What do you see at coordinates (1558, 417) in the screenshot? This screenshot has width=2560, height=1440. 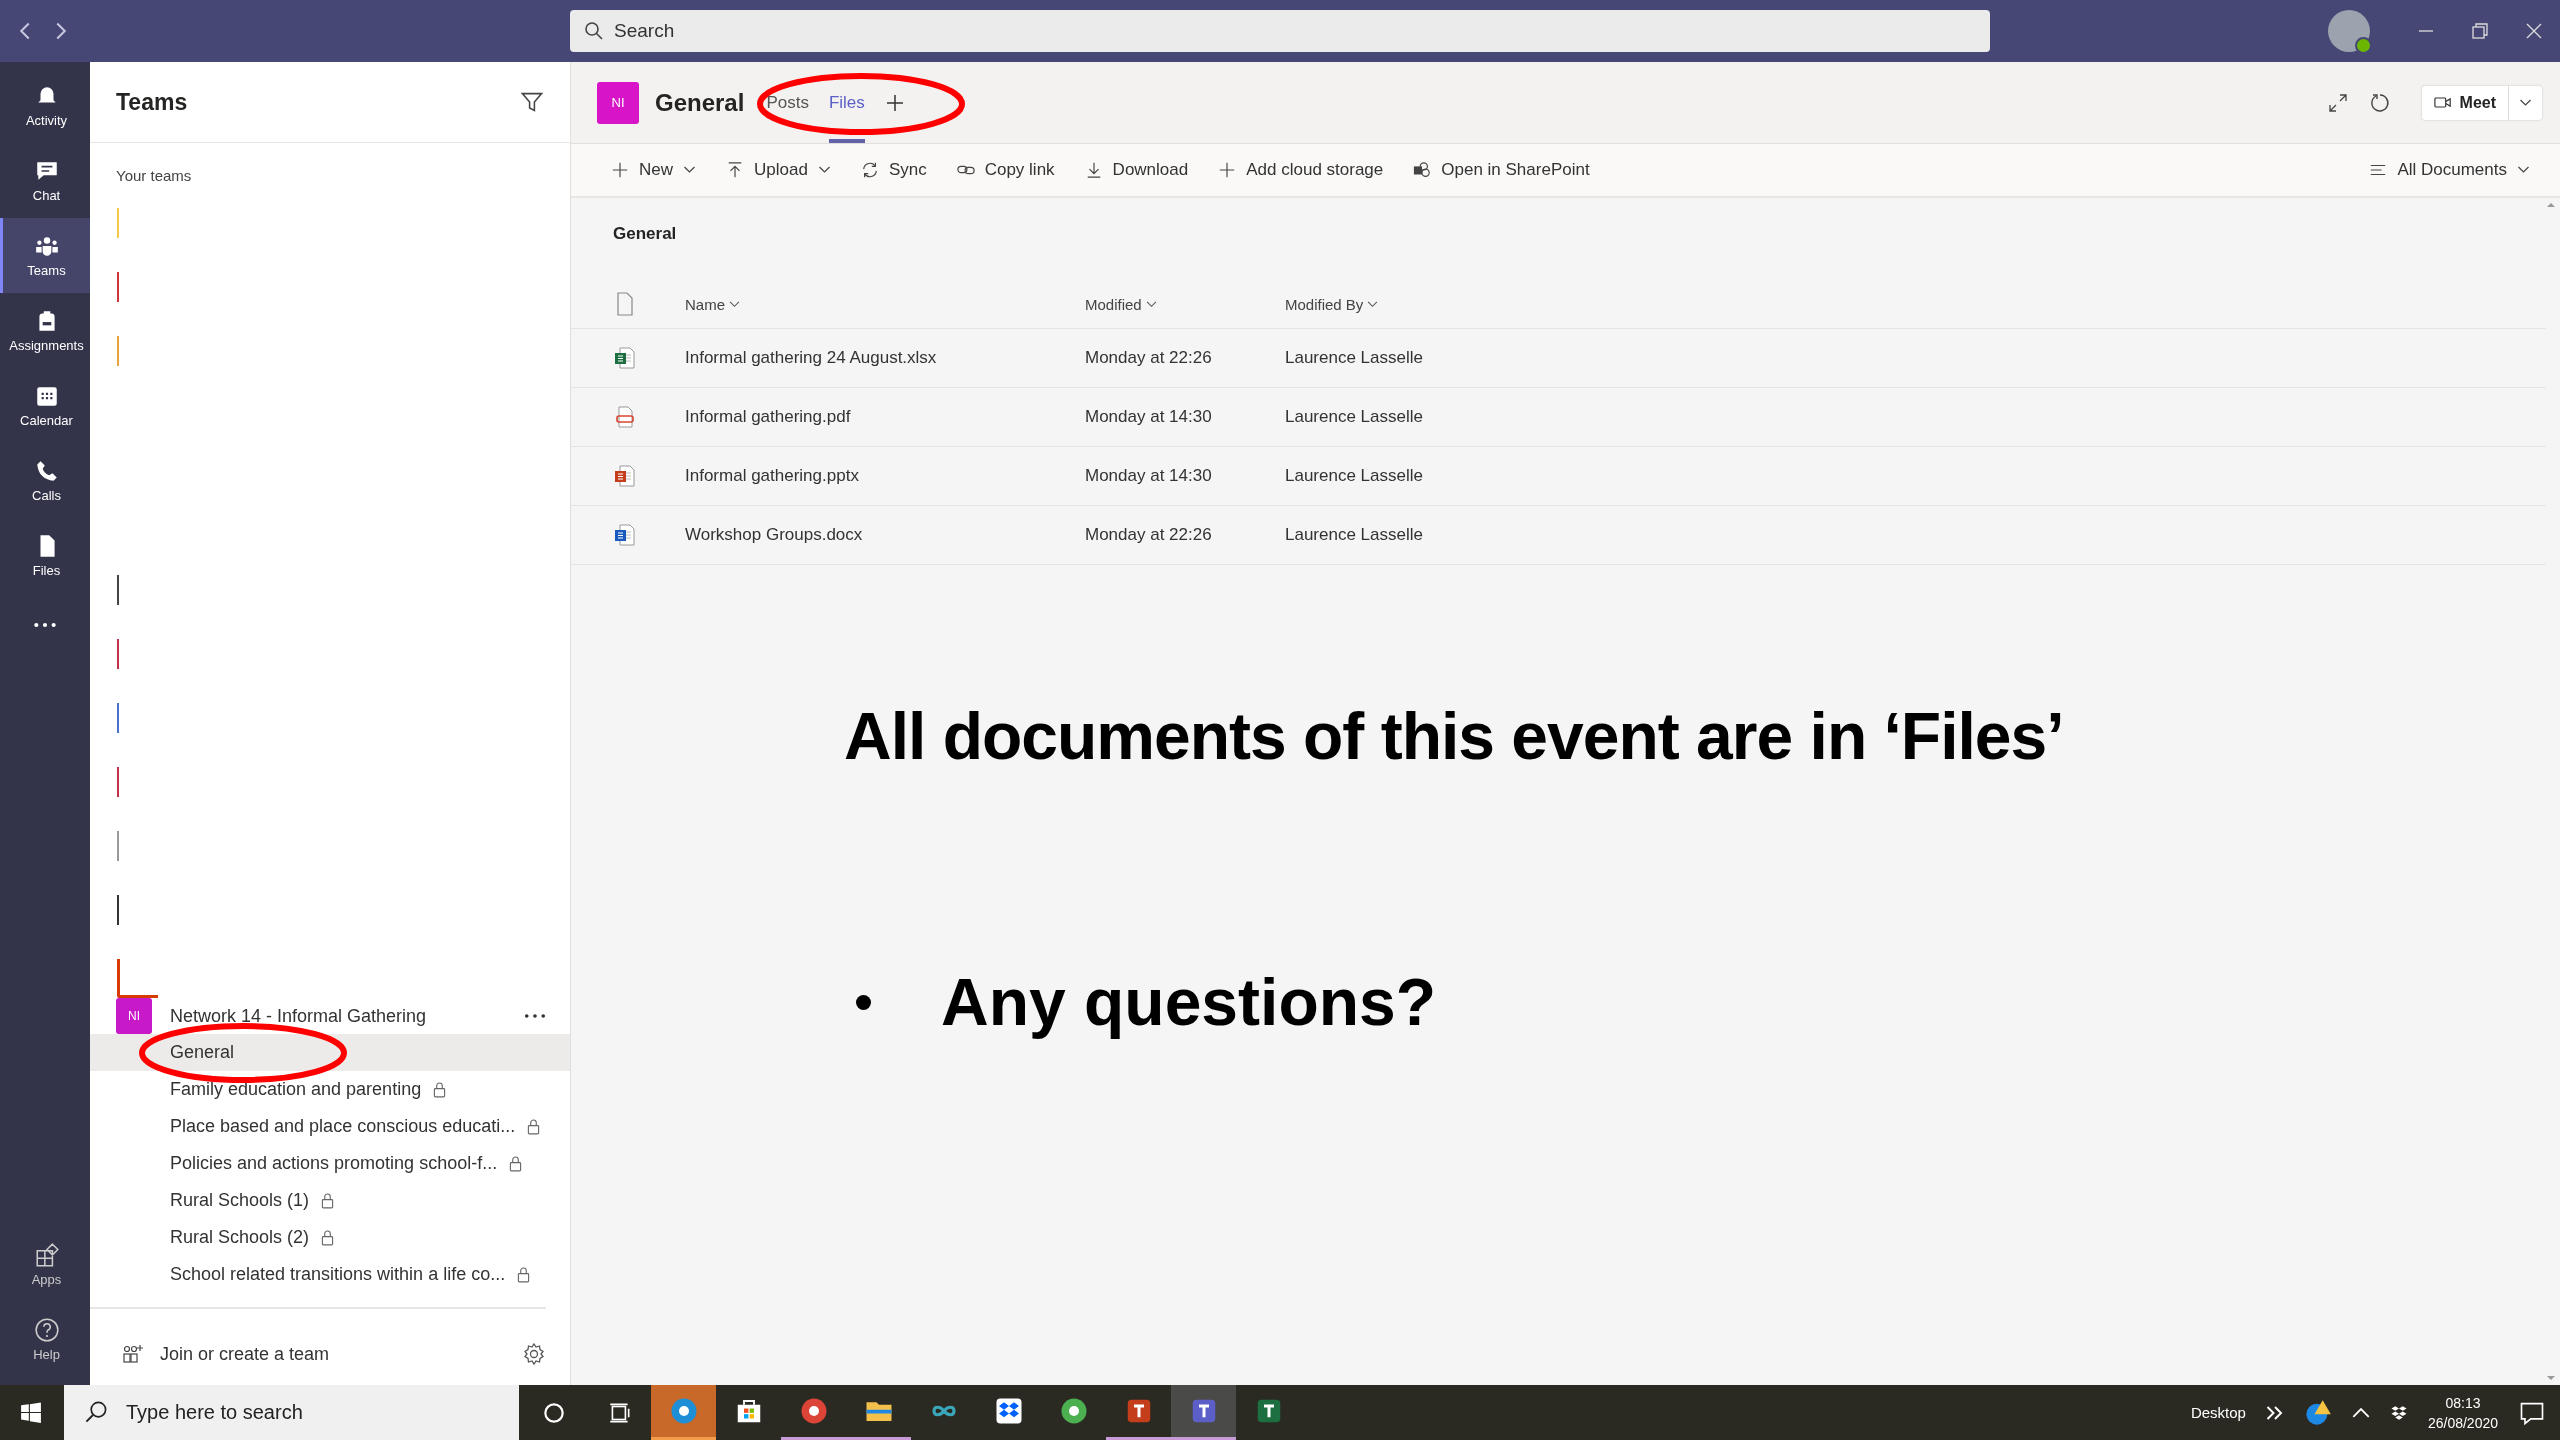 I see `file-row: Informal gathering.pdf Monday at 14:30 Laurence Lasselle` at bounding box center [1558, 417].